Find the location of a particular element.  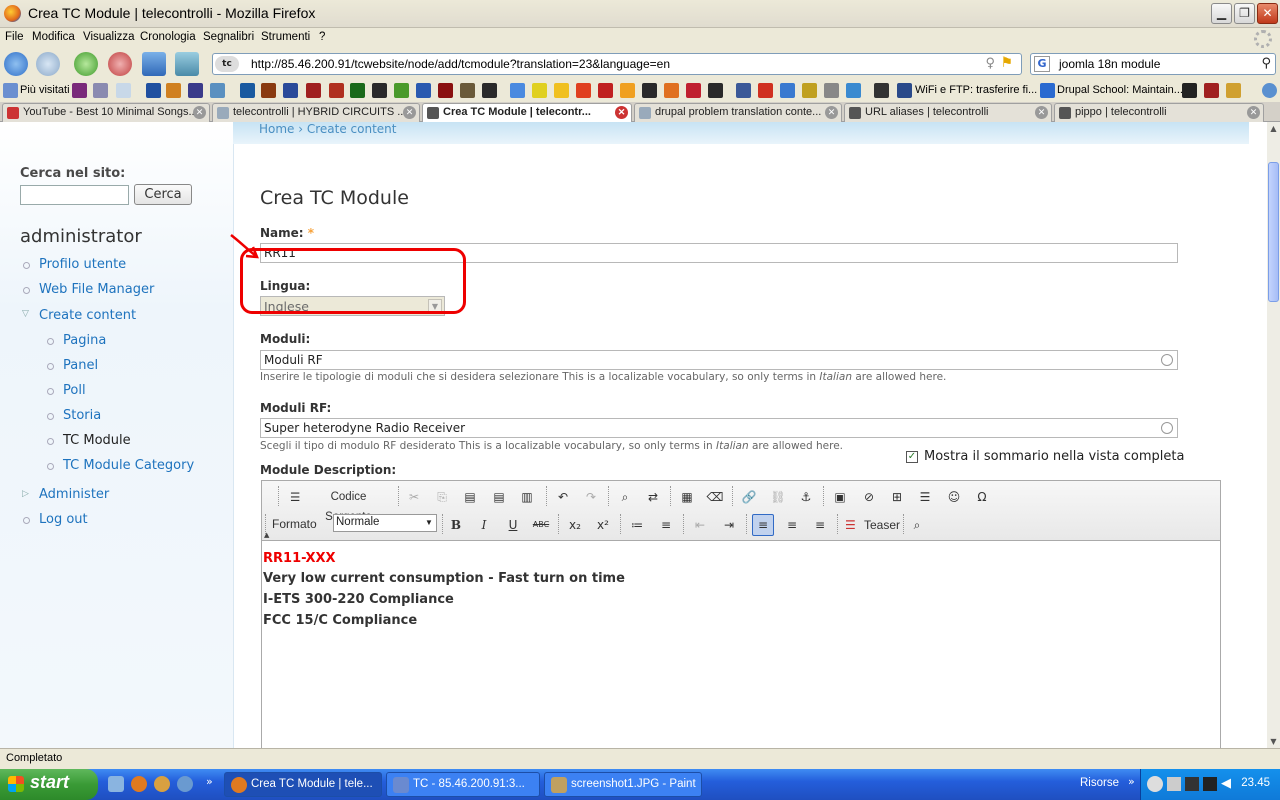

network-icon is located at coordinates (1174, 784).